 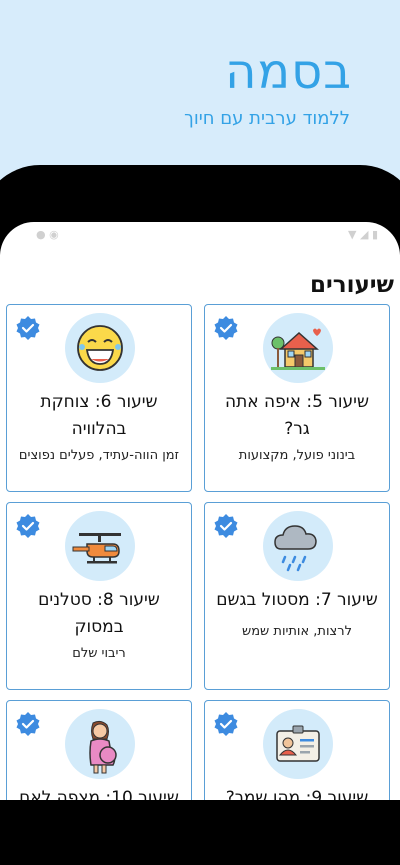 I want to click on lesson-card-9: שיעור 9: מהו שמך?, so click(x=297, y=750).